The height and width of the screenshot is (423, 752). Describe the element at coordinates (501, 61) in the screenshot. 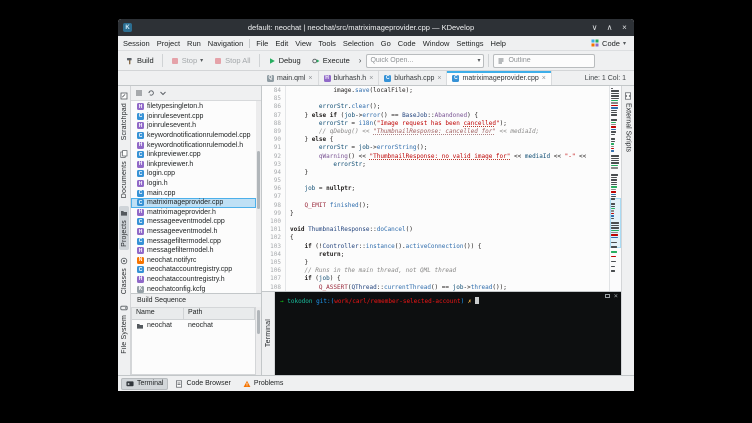

I see `outline-icon` at that location.